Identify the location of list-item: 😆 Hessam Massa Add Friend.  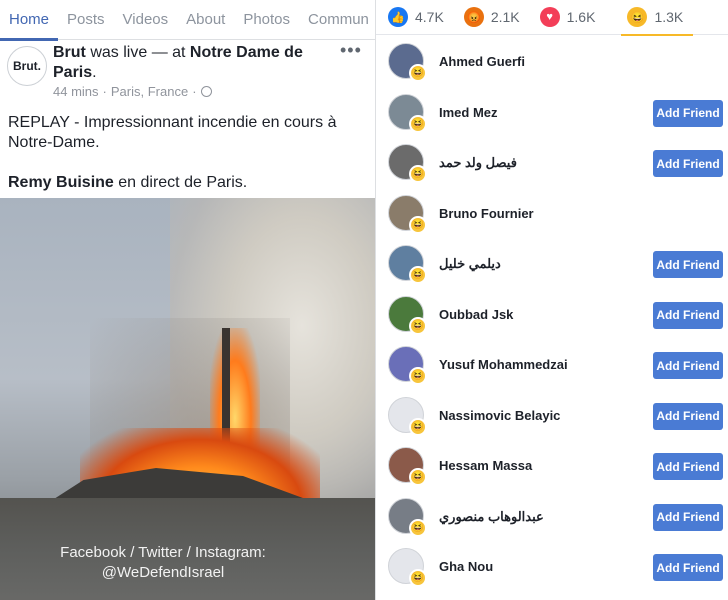
(552, 467).